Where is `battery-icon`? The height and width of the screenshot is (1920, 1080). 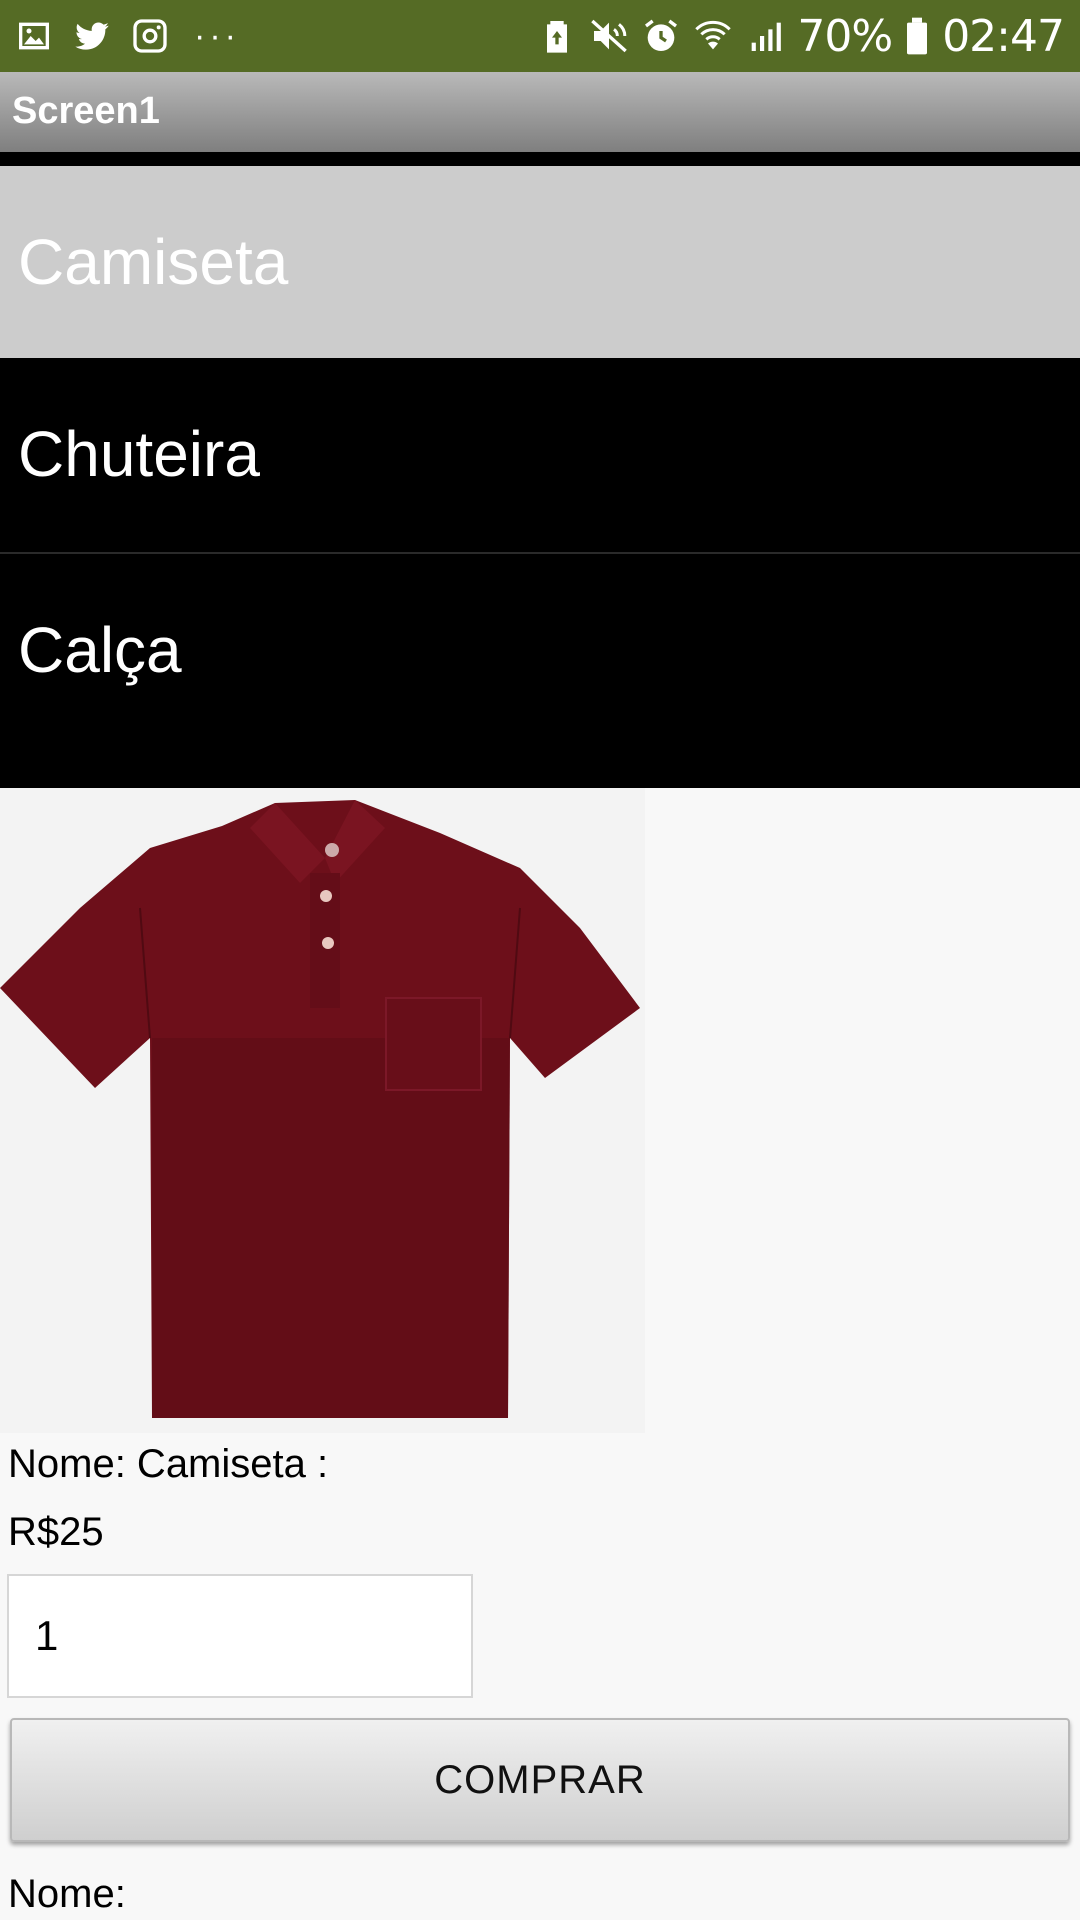
battery-icon is located at coordinates (917, 36).